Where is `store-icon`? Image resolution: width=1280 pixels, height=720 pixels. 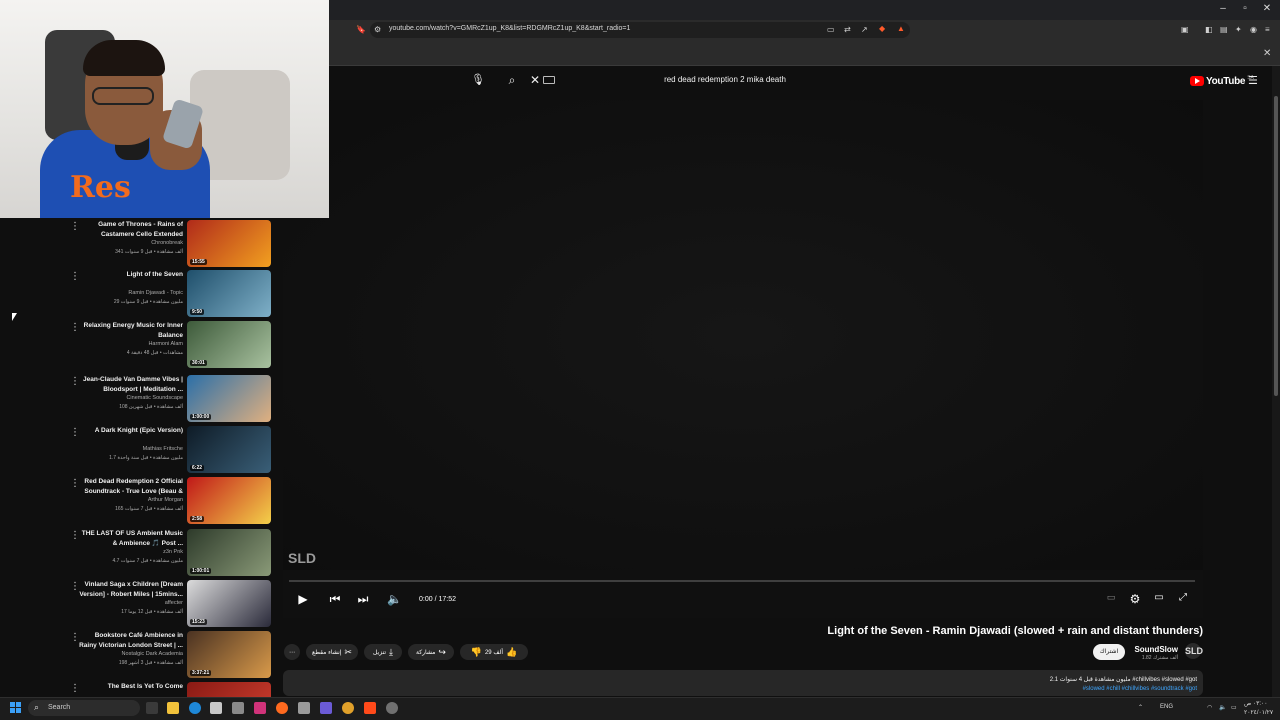
store-icon is located at coordinates (216, 708).